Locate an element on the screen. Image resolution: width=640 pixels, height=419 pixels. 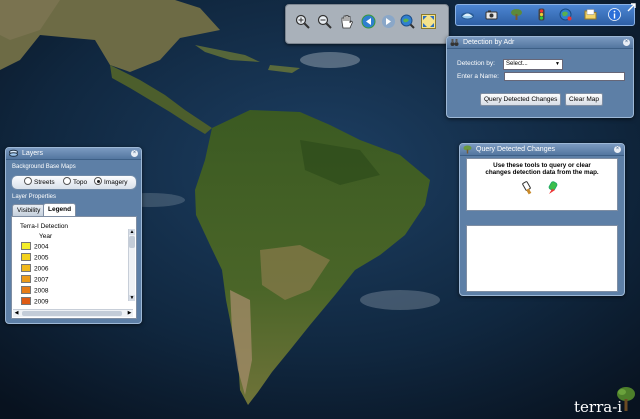
legend-swatch-2008 is located at coordinates (26, 290).